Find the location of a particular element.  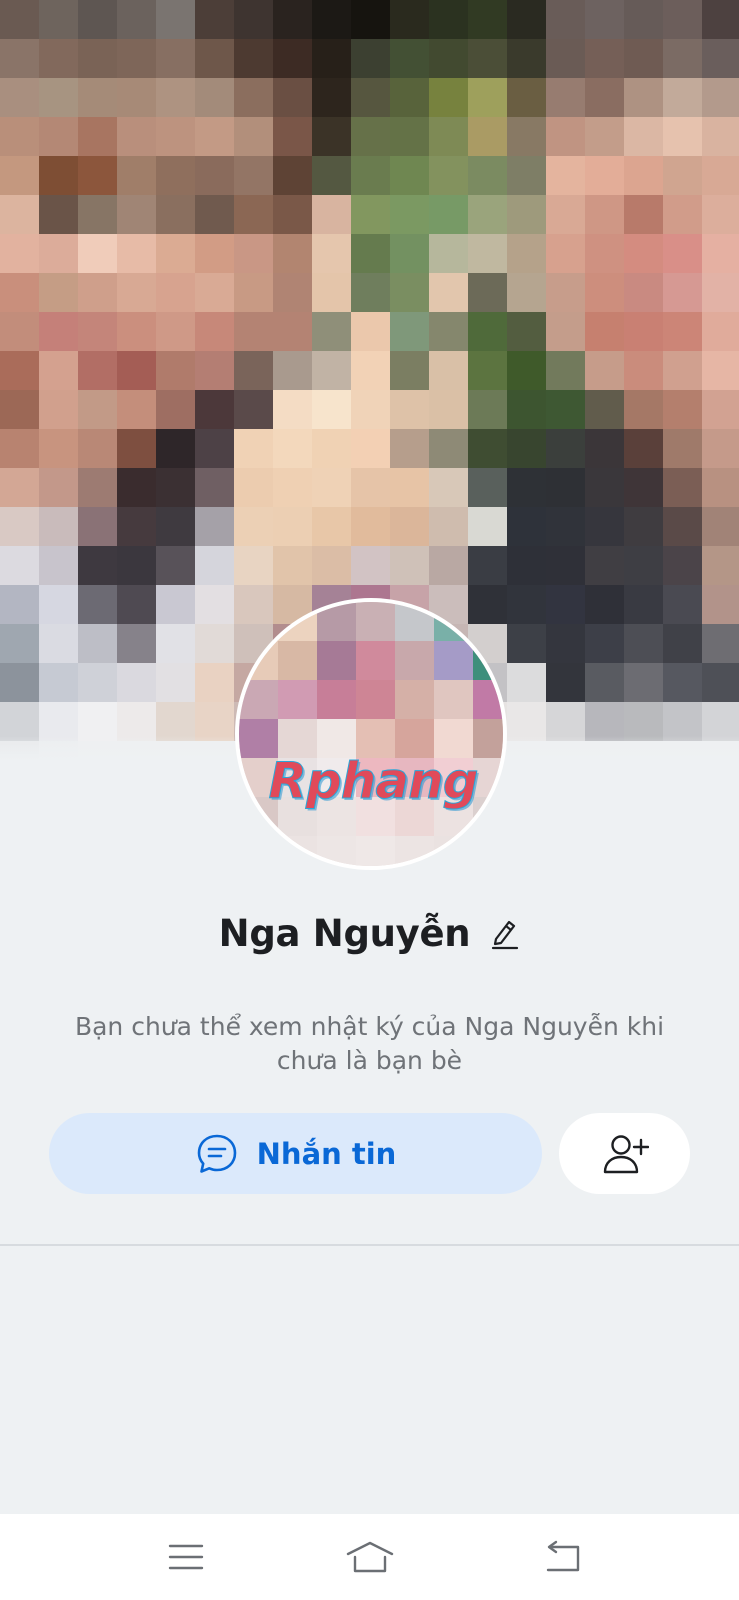

name-row: Nga Nguyễn is located at coordinates (369, 933).